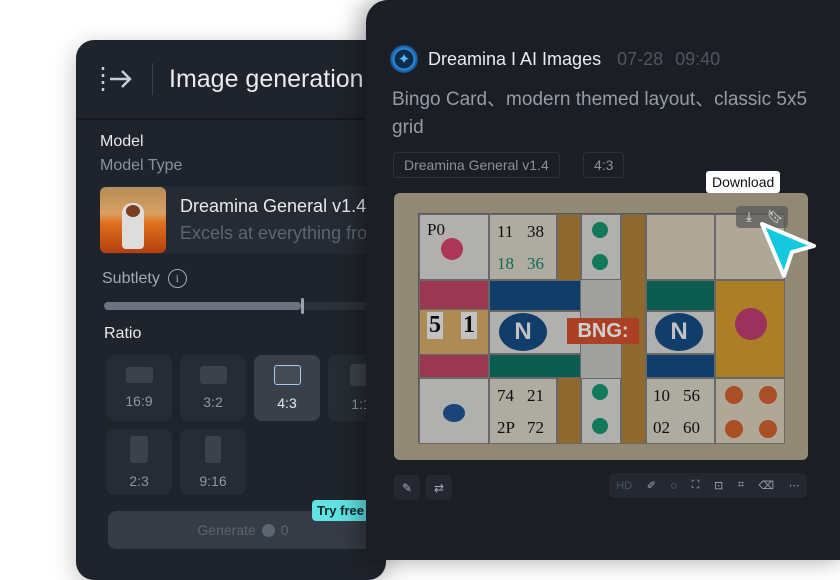  What do you see at coordinates (213, 480) in the screenshot?
I see `ratio-label-text: 9:16` at bounding box center [213, 480].